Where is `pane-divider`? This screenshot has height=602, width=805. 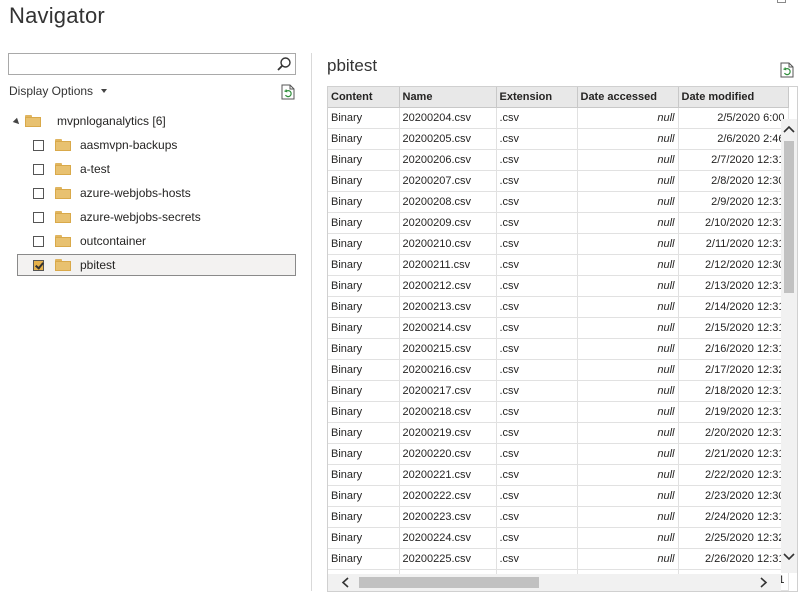
pane-divider is located at coordinates (311, 322).